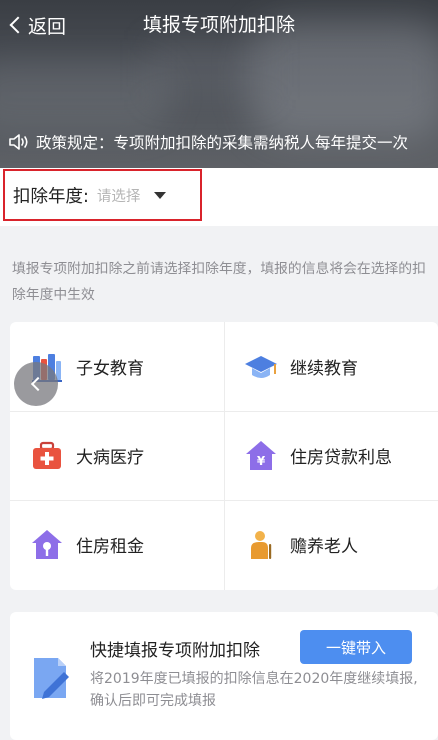 This screenshot has width=438, height=740. What do you see at coordinates (110, 458) in the screenshot?
I see `category-label: 大病医疗` at bounding box center [110, 458].